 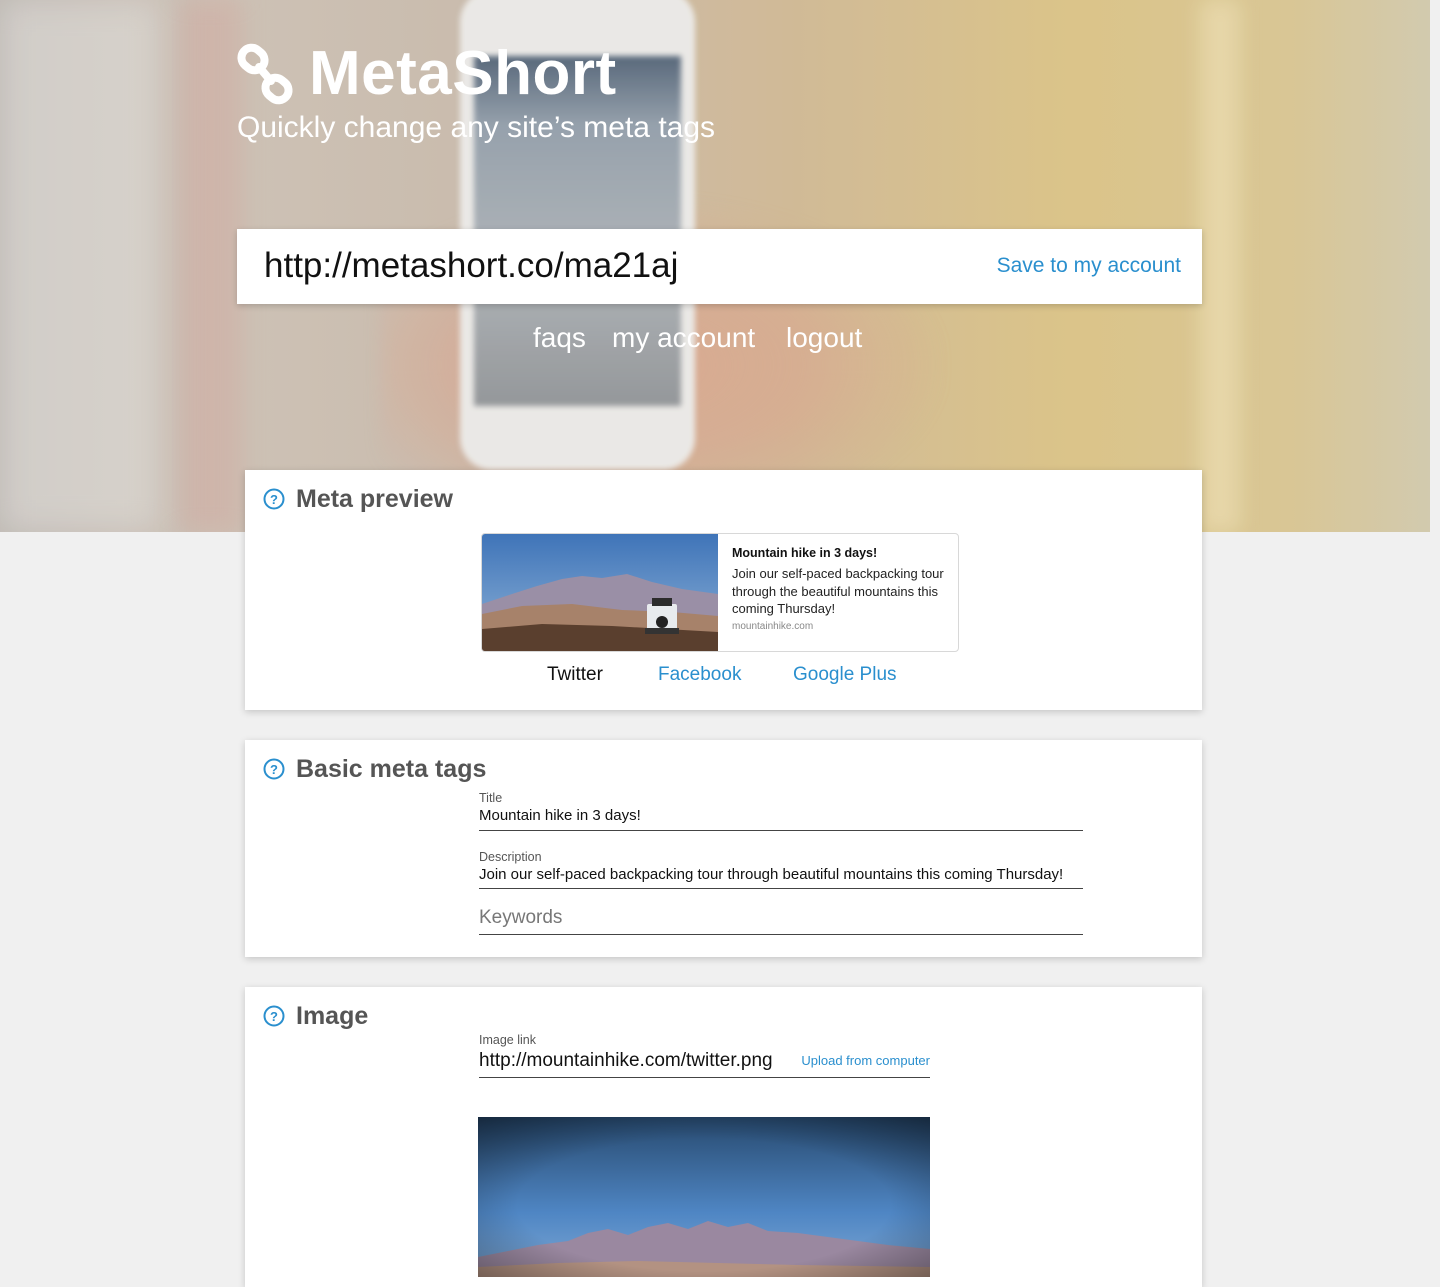 I want to click on card-header: ? Image, so click(x=315, y=1016).